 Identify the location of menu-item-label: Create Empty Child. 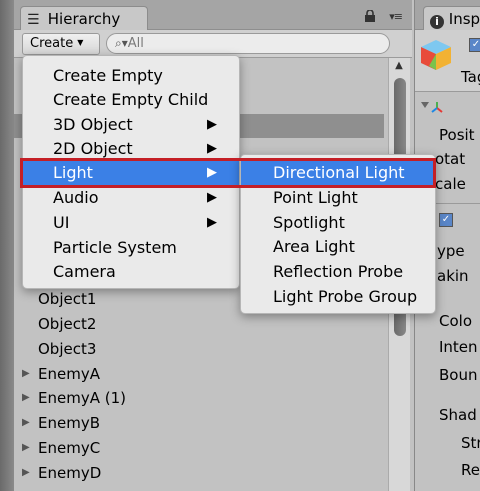
(131, 99).